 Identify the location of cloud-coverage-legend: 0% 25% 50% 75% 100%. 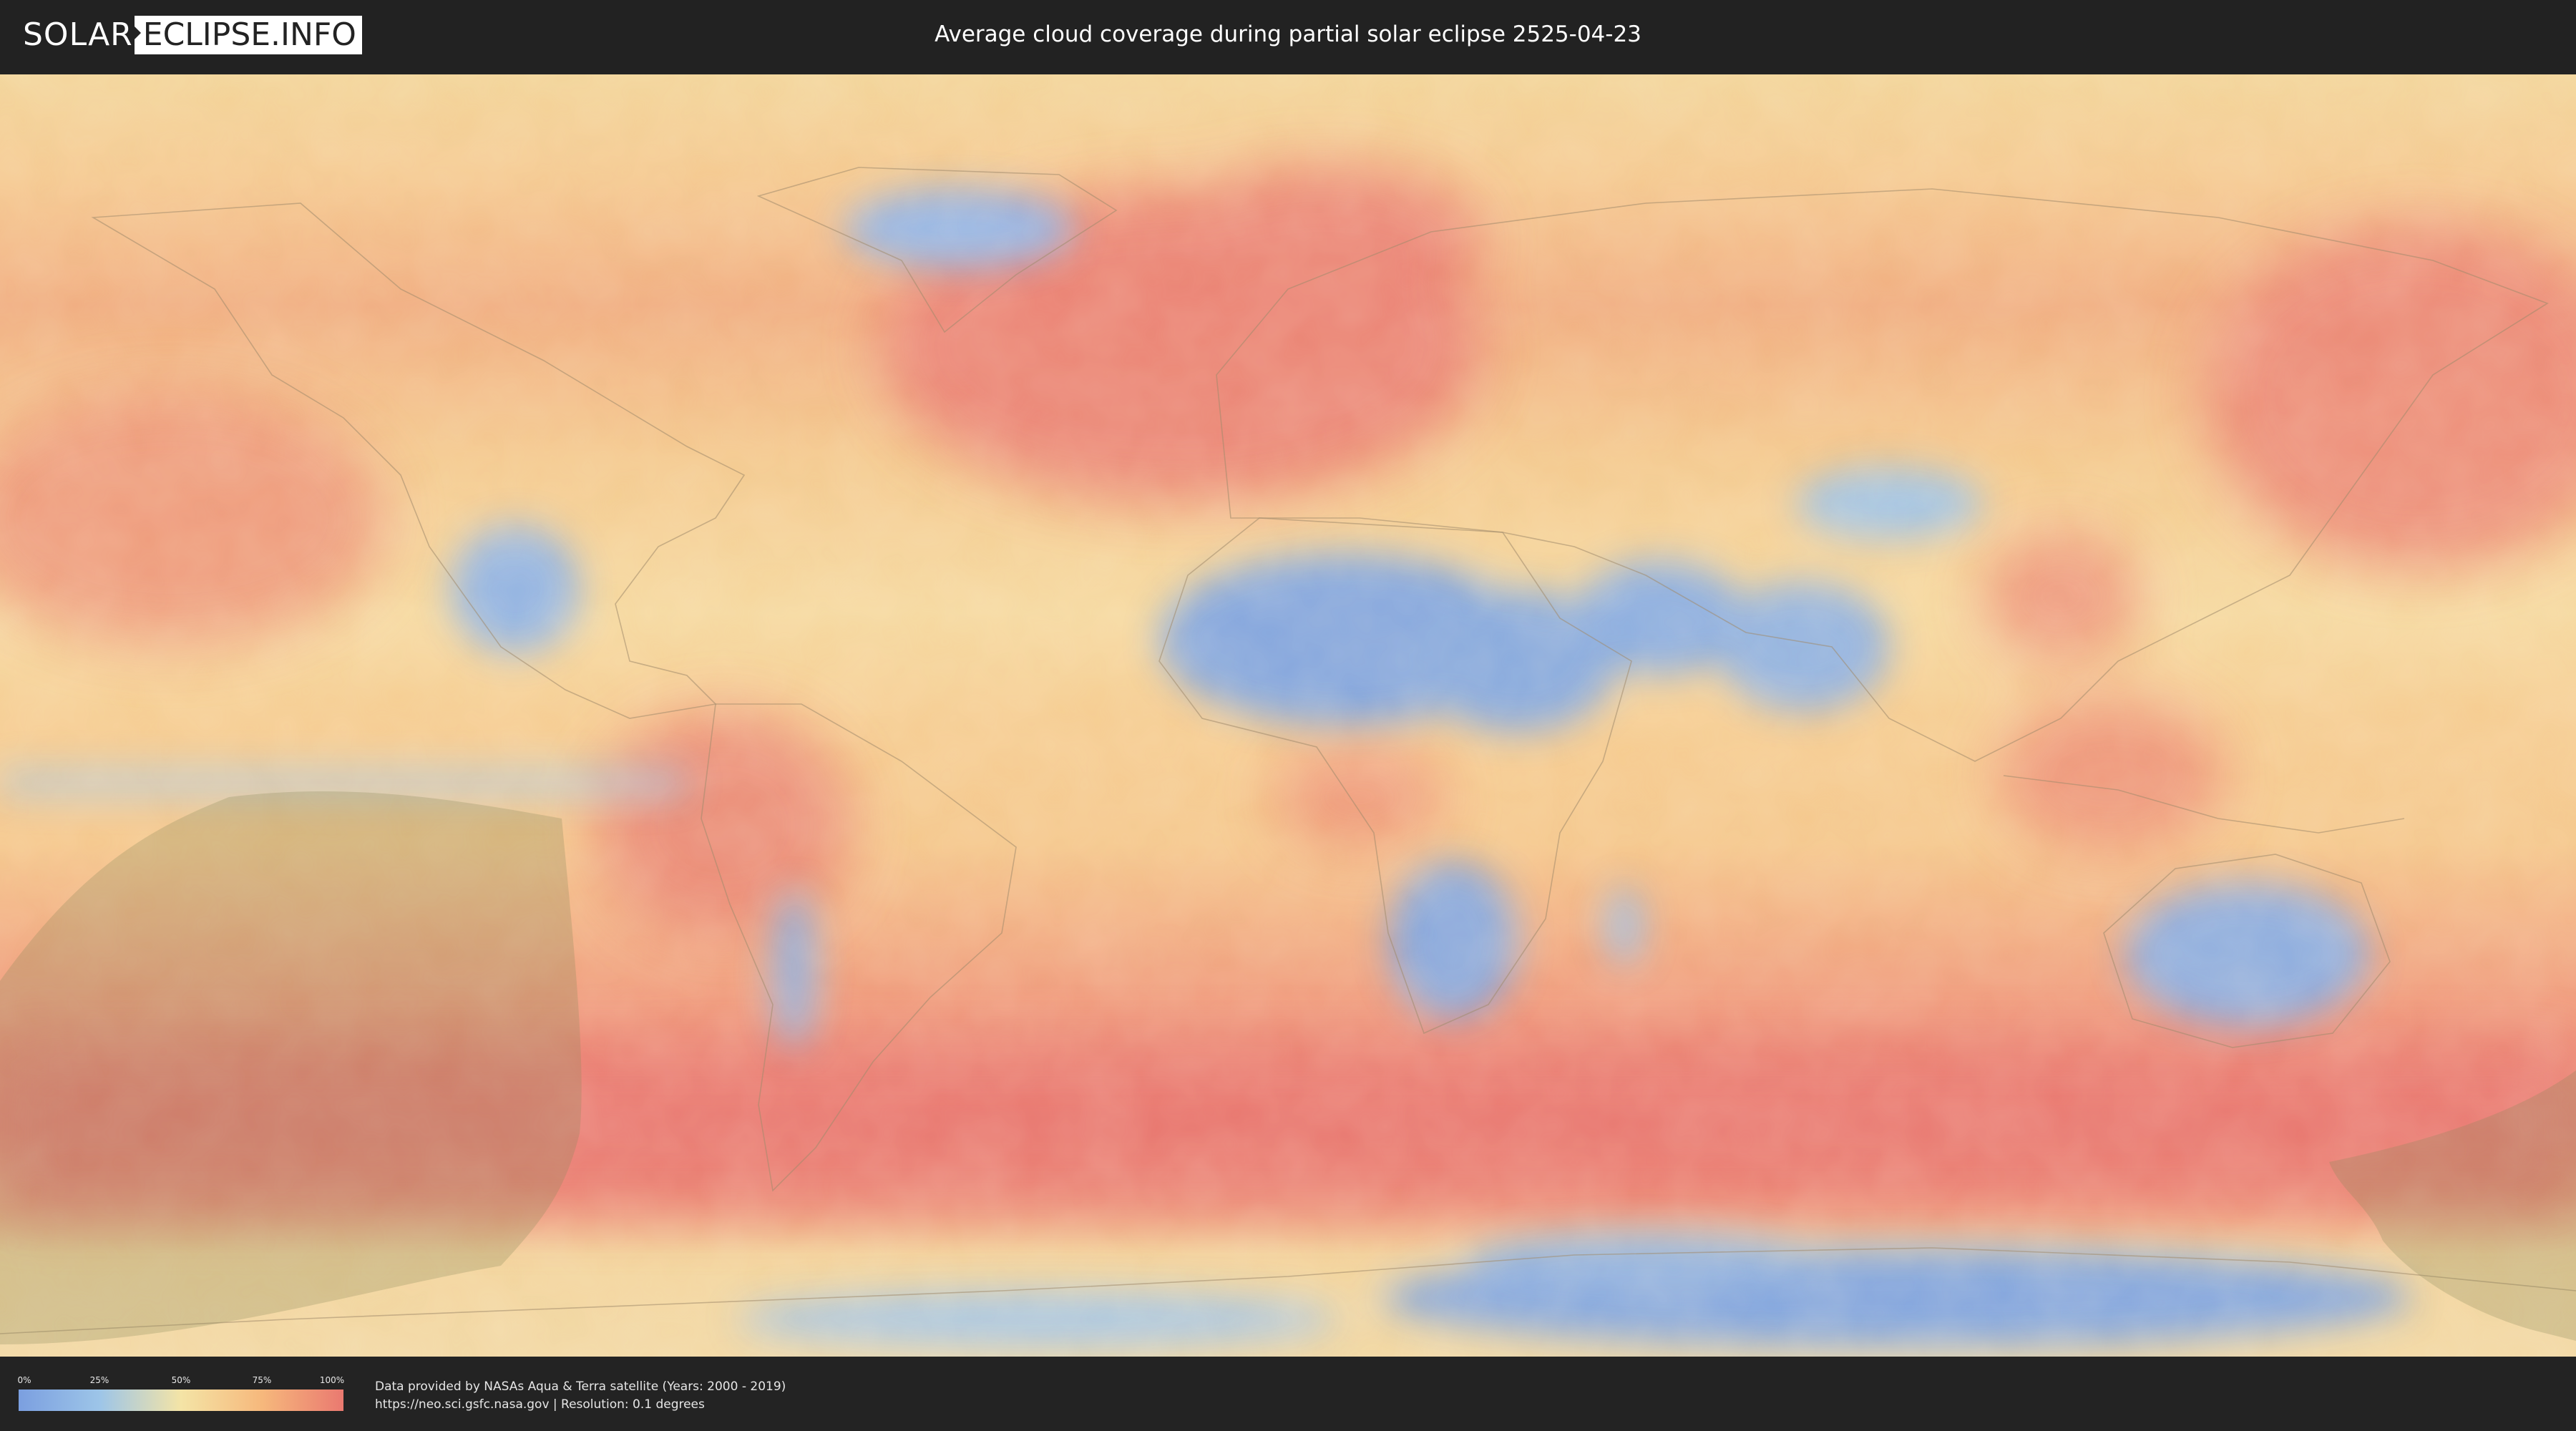
(181, 1393).